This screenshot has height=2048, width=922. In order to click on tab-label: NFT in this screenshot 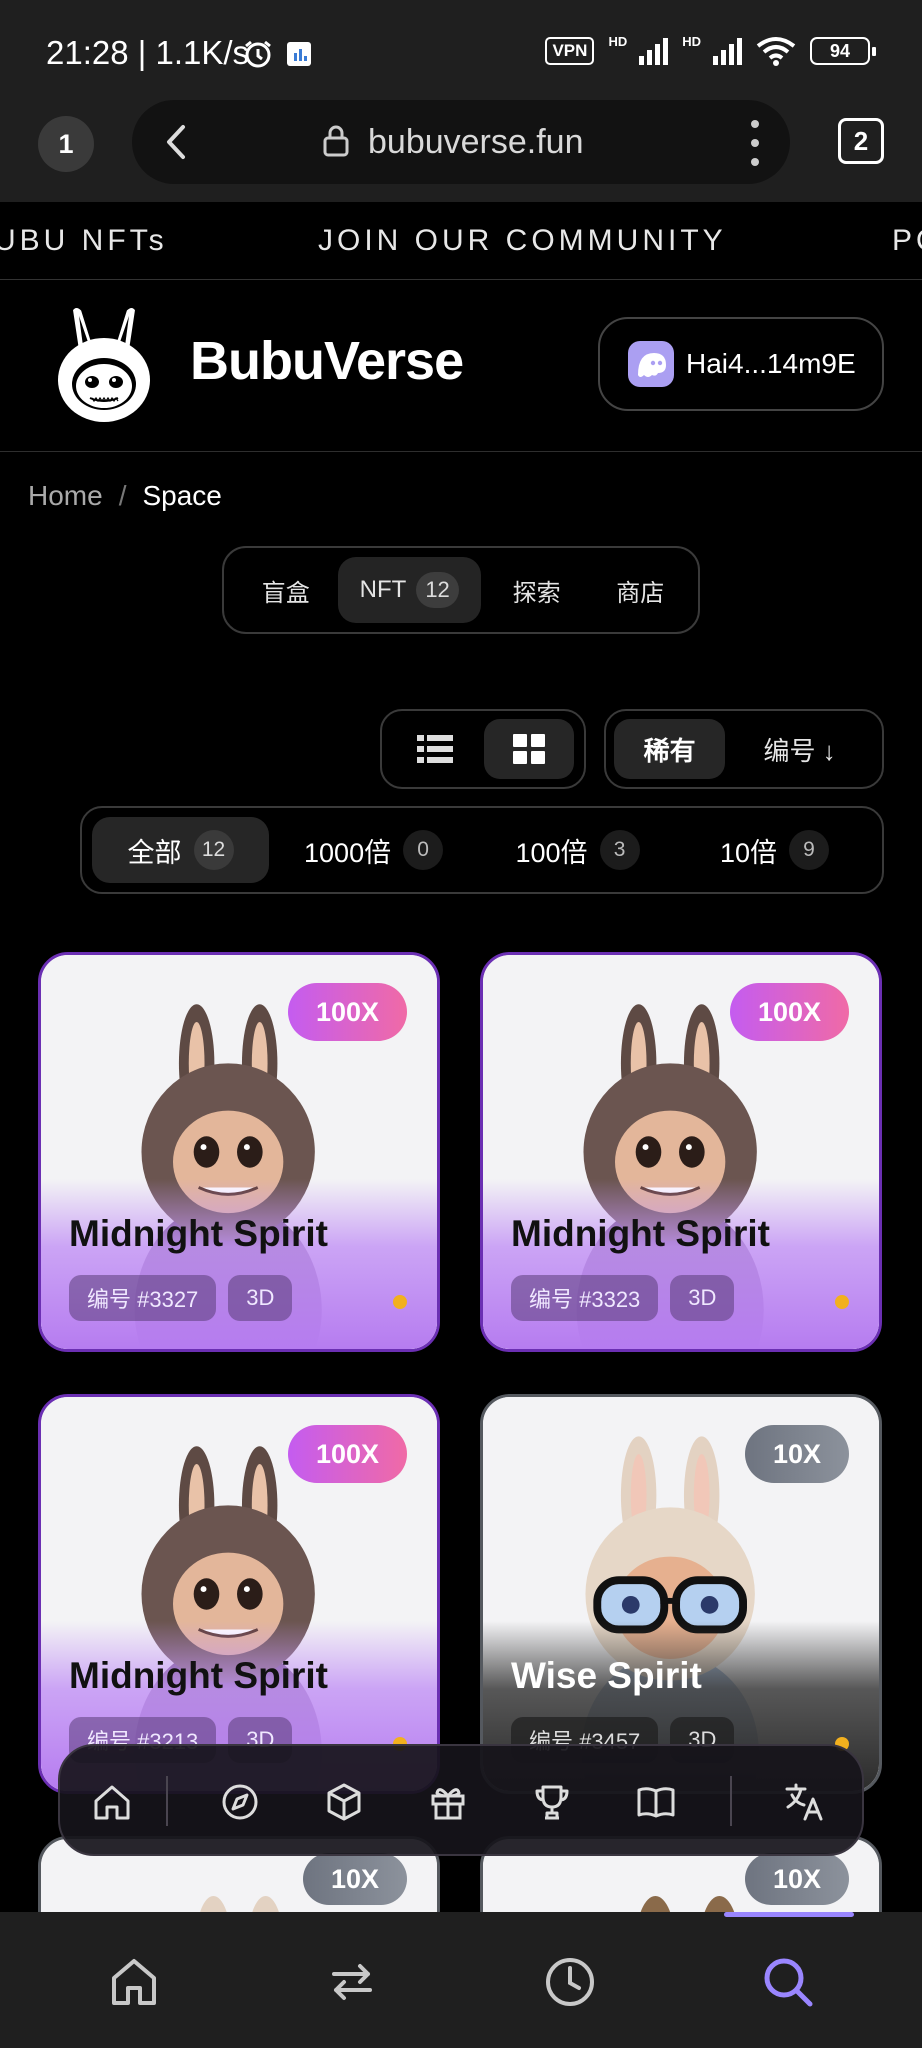, I will do `click(383, 589)`.